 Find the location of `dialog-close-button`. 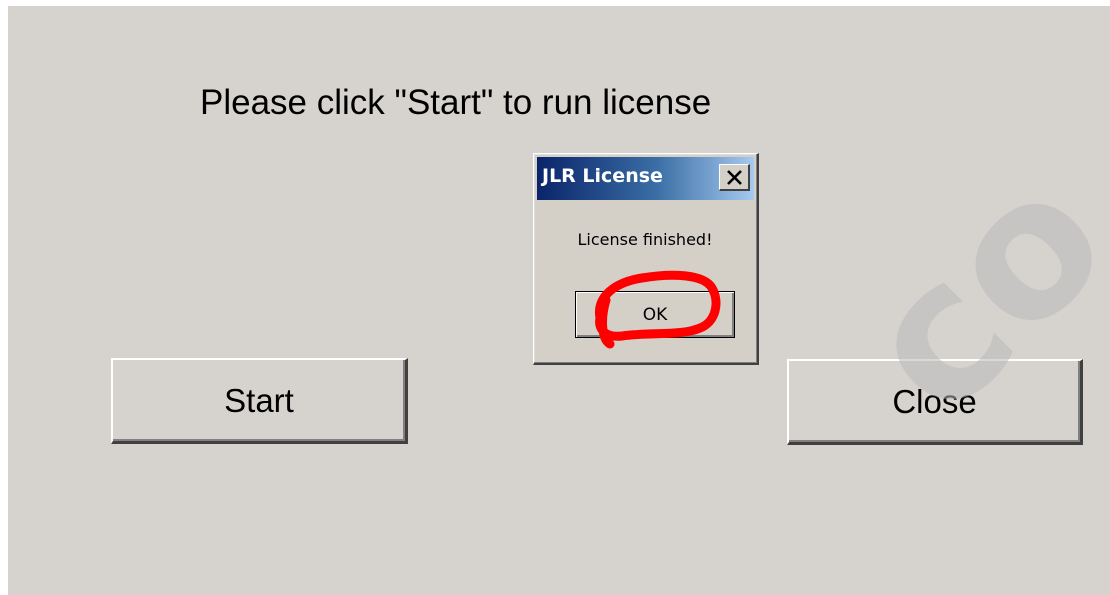

dialog-close-button is located at coordinates (734, 177).